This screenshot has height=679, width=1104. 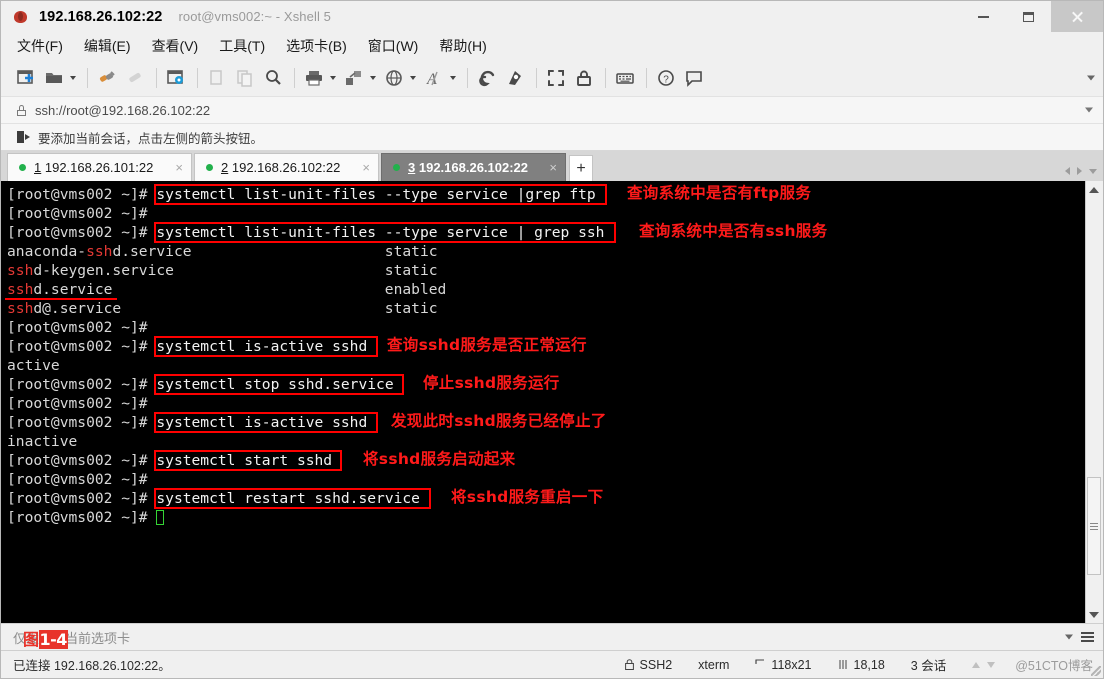 I want to click on tab-2: 2 192.168.26.102:22 ×, so click(x=286, y=167).